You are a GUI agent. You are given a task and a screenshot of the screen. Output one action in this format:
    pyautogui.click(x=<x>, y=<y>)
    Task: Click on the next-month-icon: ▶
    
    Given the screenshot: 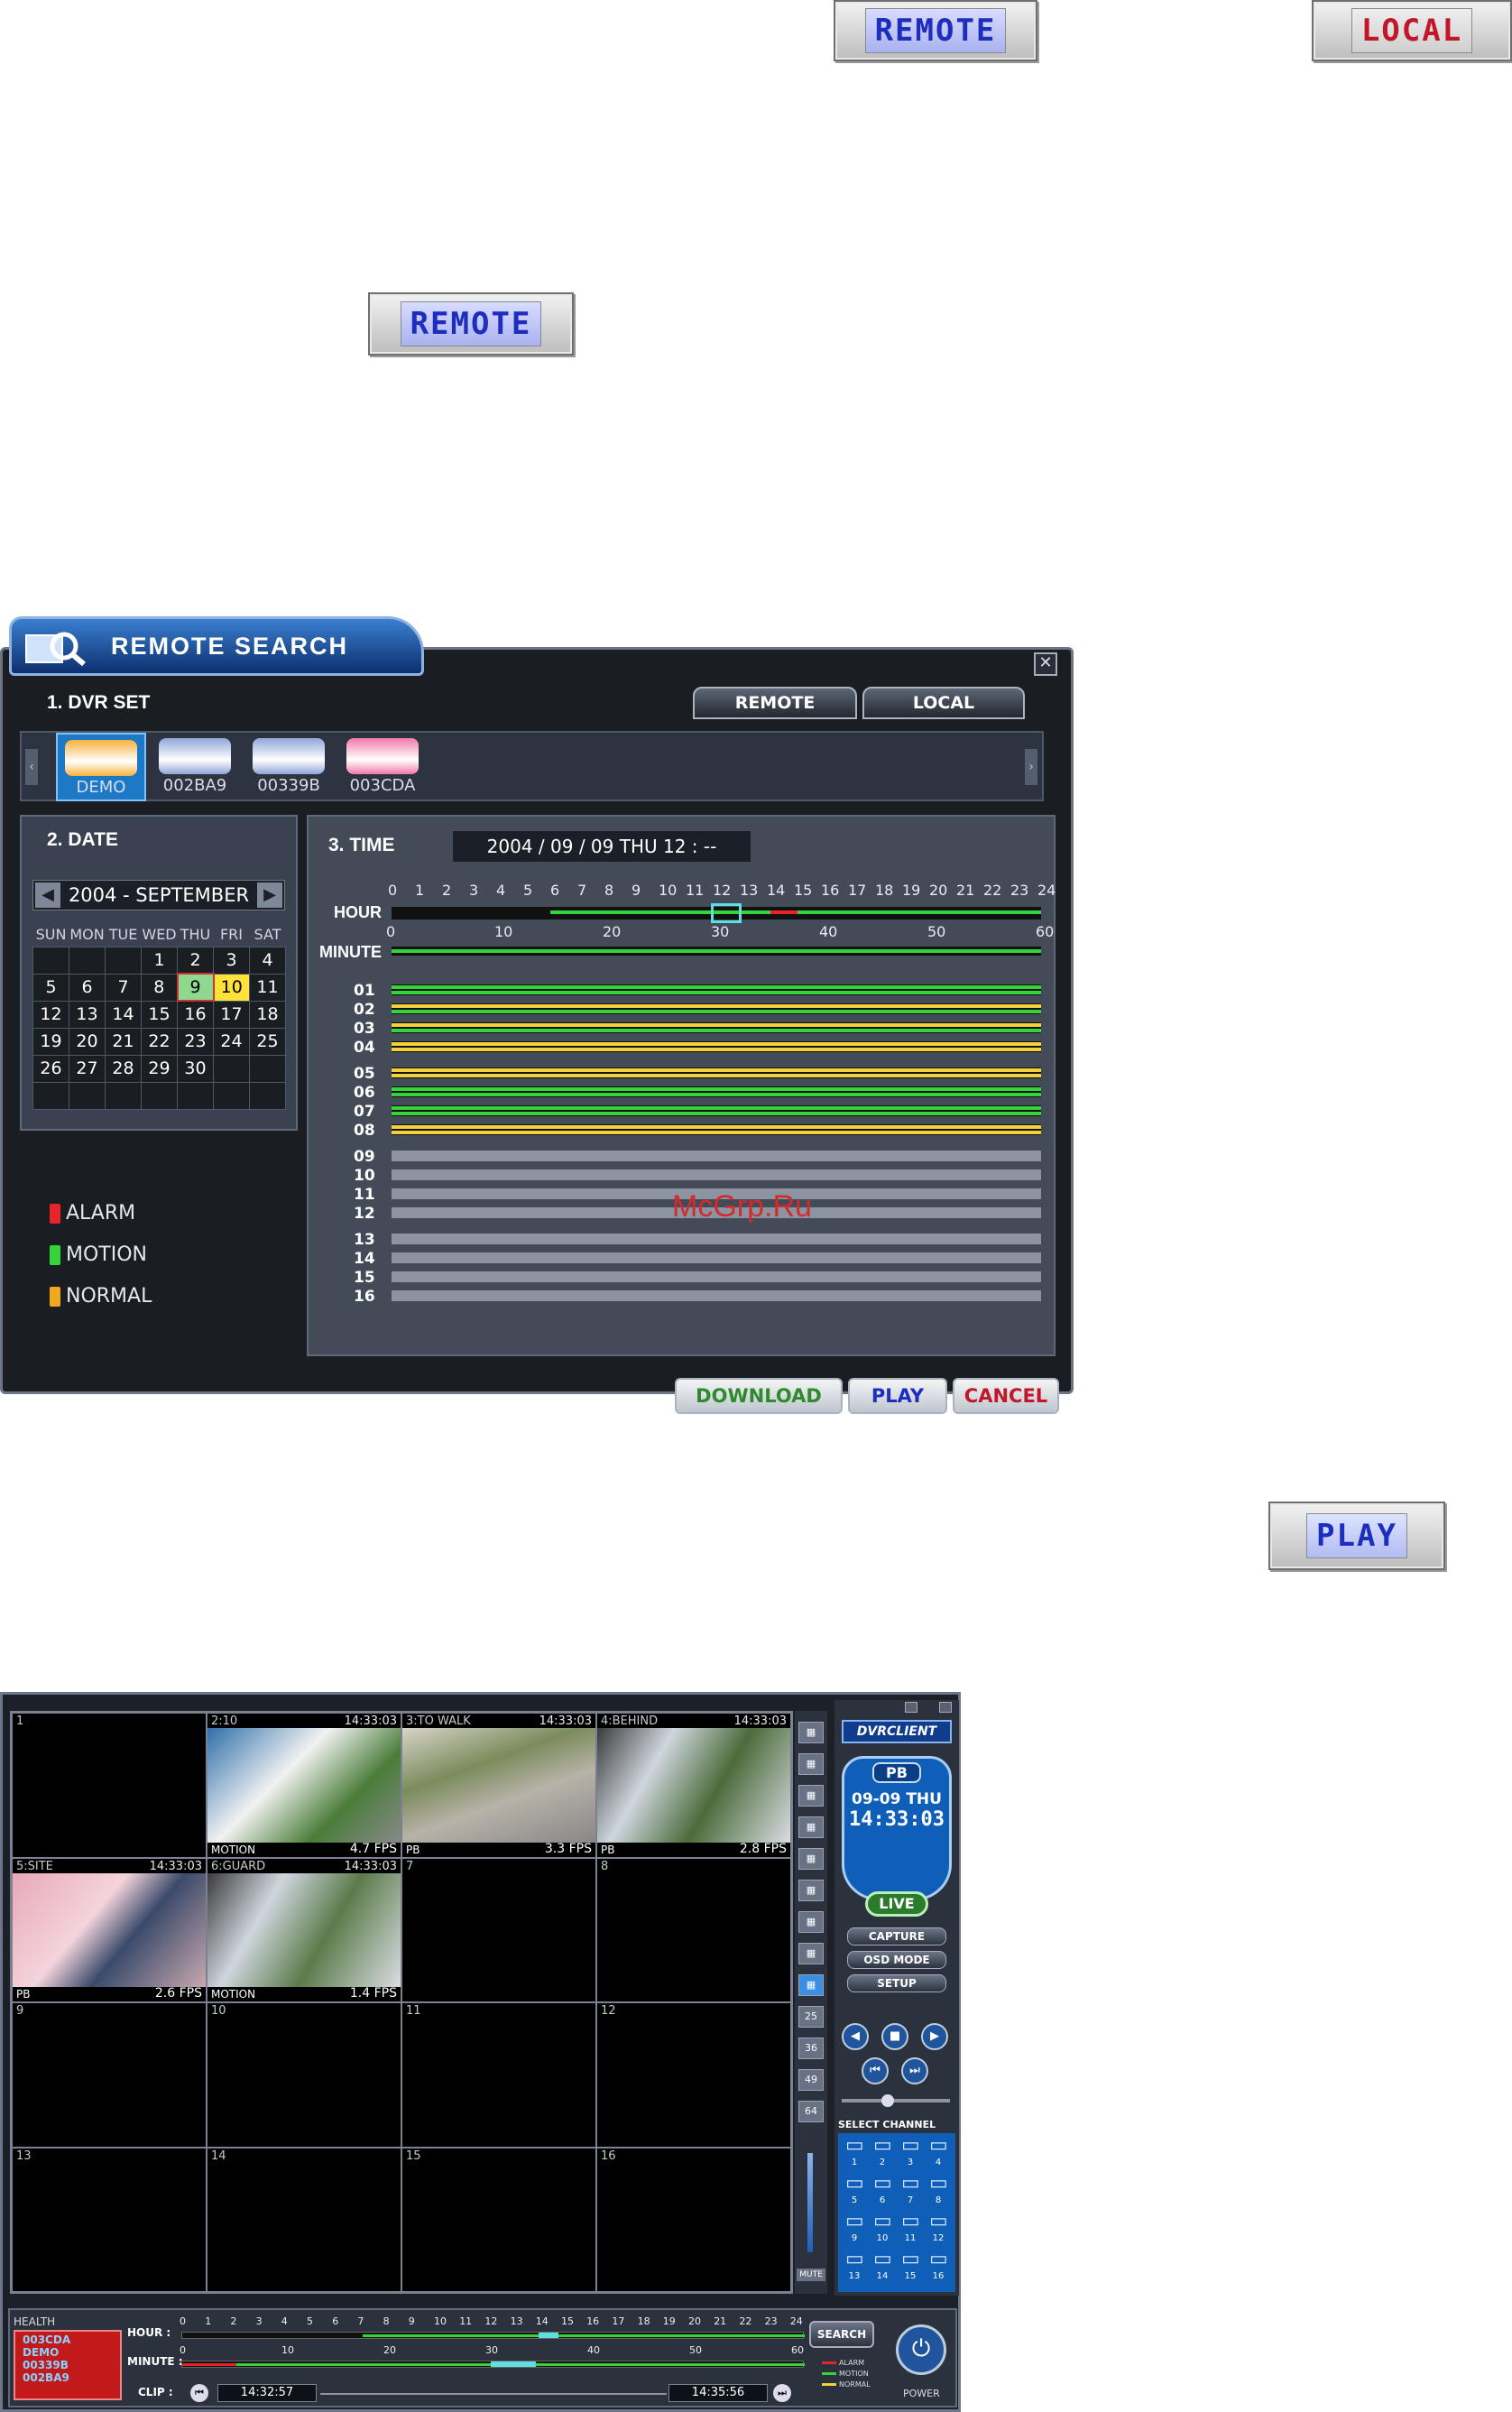 What is the action you would take?
    pyautogui.click(x=269, y=895)
    